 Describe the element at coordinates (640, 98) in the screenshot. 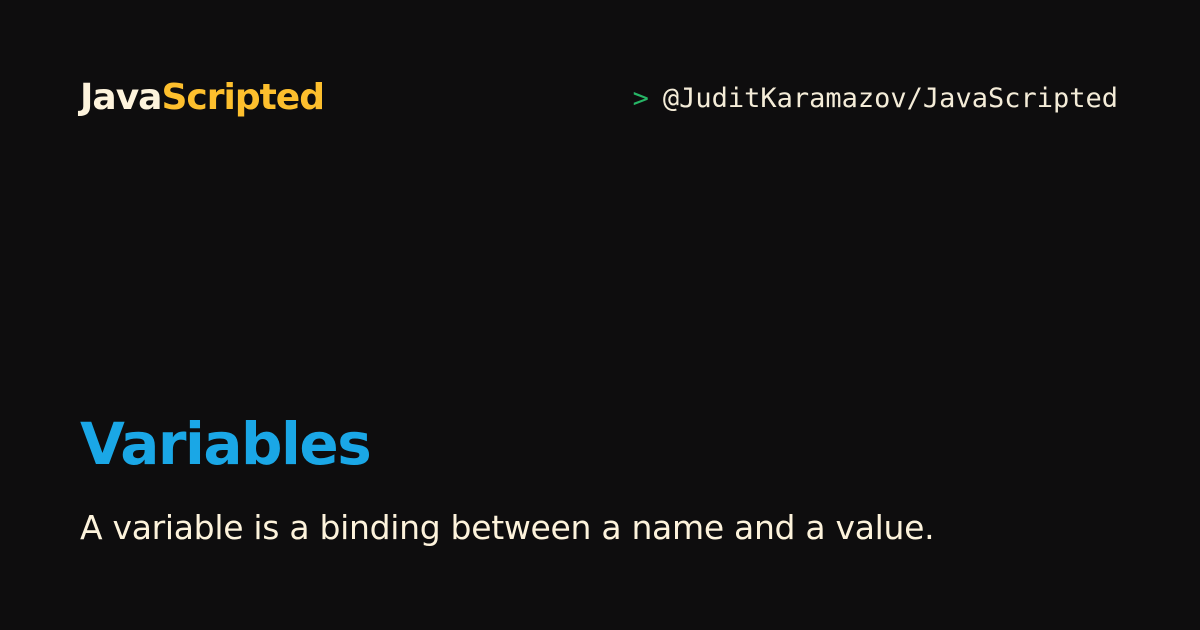

I see `prompt-icon: >` at that location.